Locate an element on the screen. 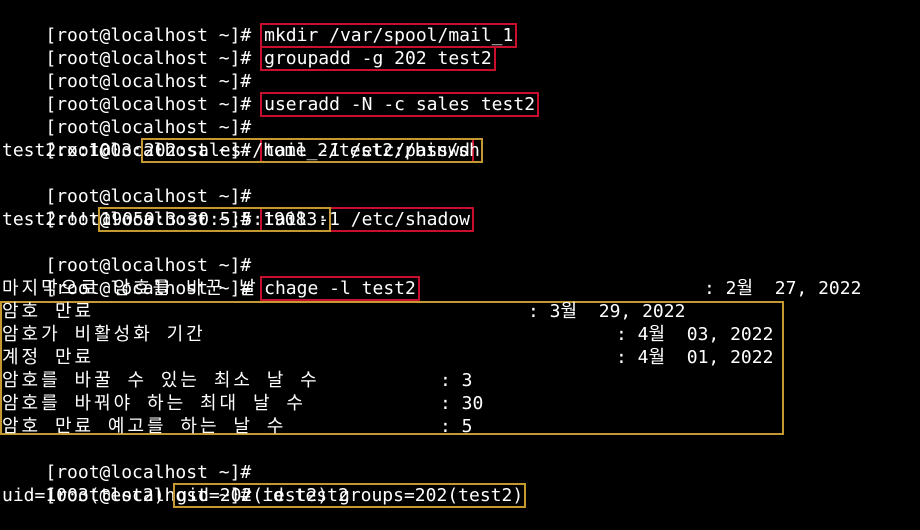 This screenshot has height=530, width=920. chage-value: : 4월 03, 2022 is located at coordinates (695, 334).